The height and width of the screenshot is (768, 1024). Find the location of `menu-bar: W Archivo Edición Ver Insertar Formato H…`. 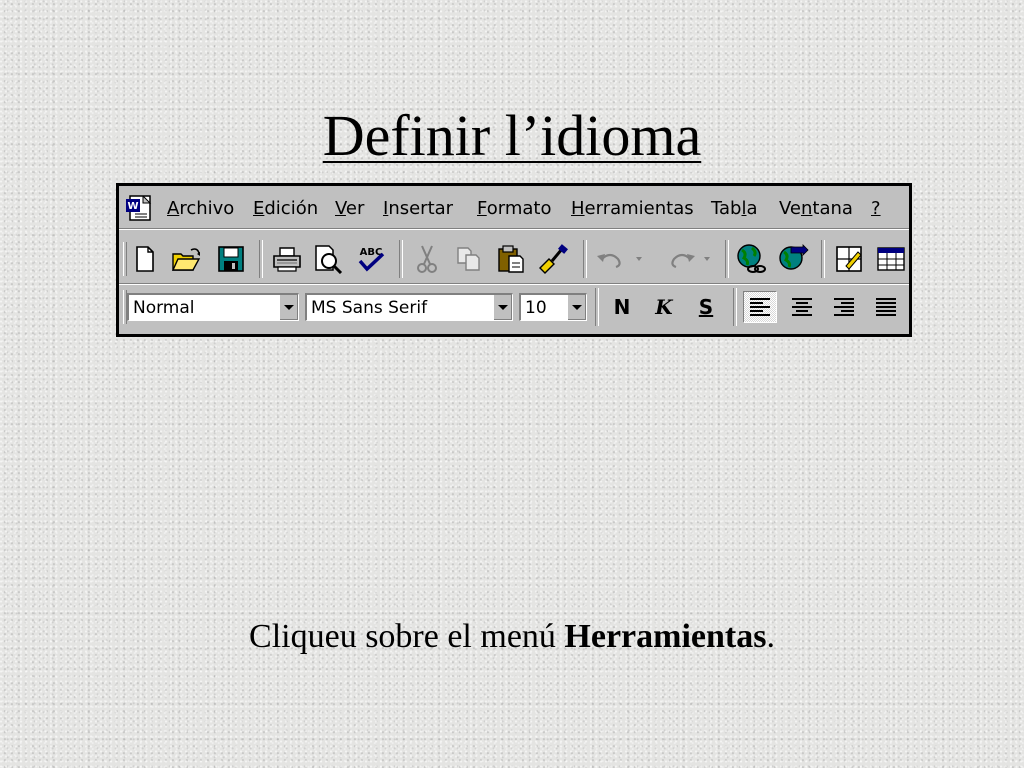

menu-bar: W Archivo Edición Ver Insertar Formato H… is located at coordinates (514, 207).